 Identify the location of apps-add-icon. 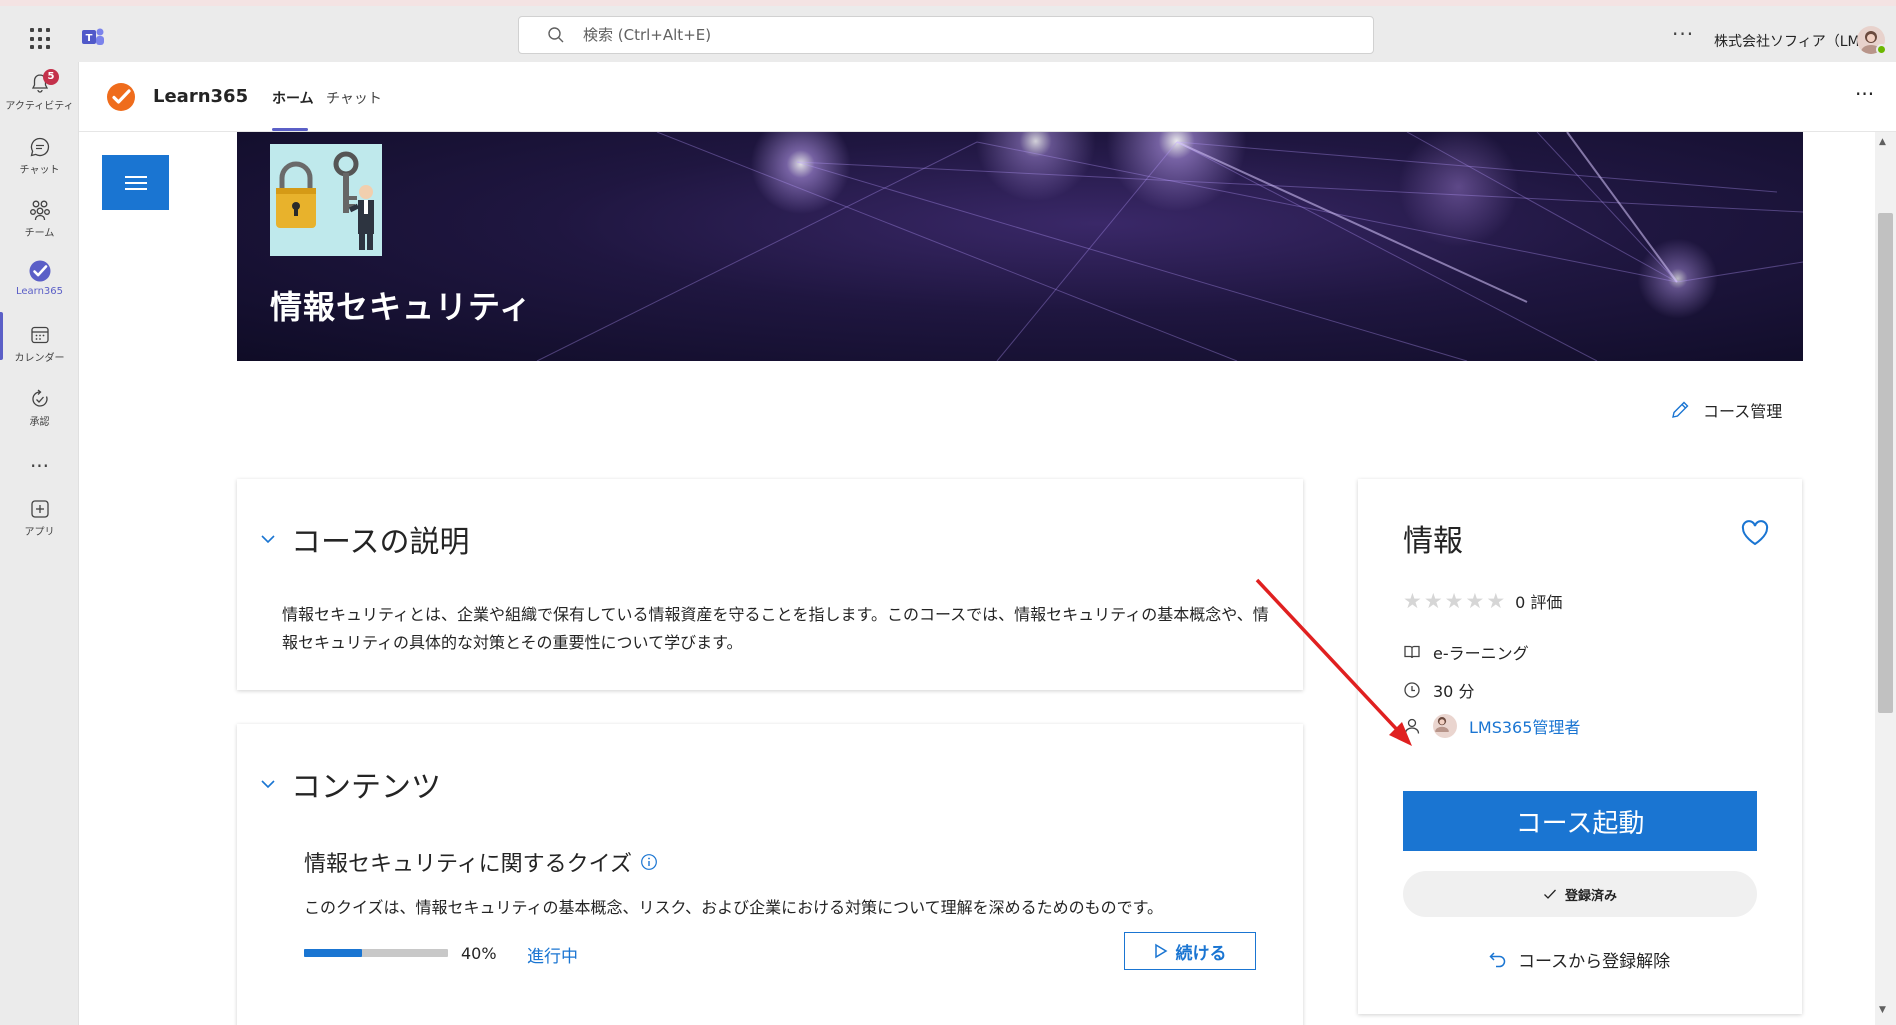
(39, 509).